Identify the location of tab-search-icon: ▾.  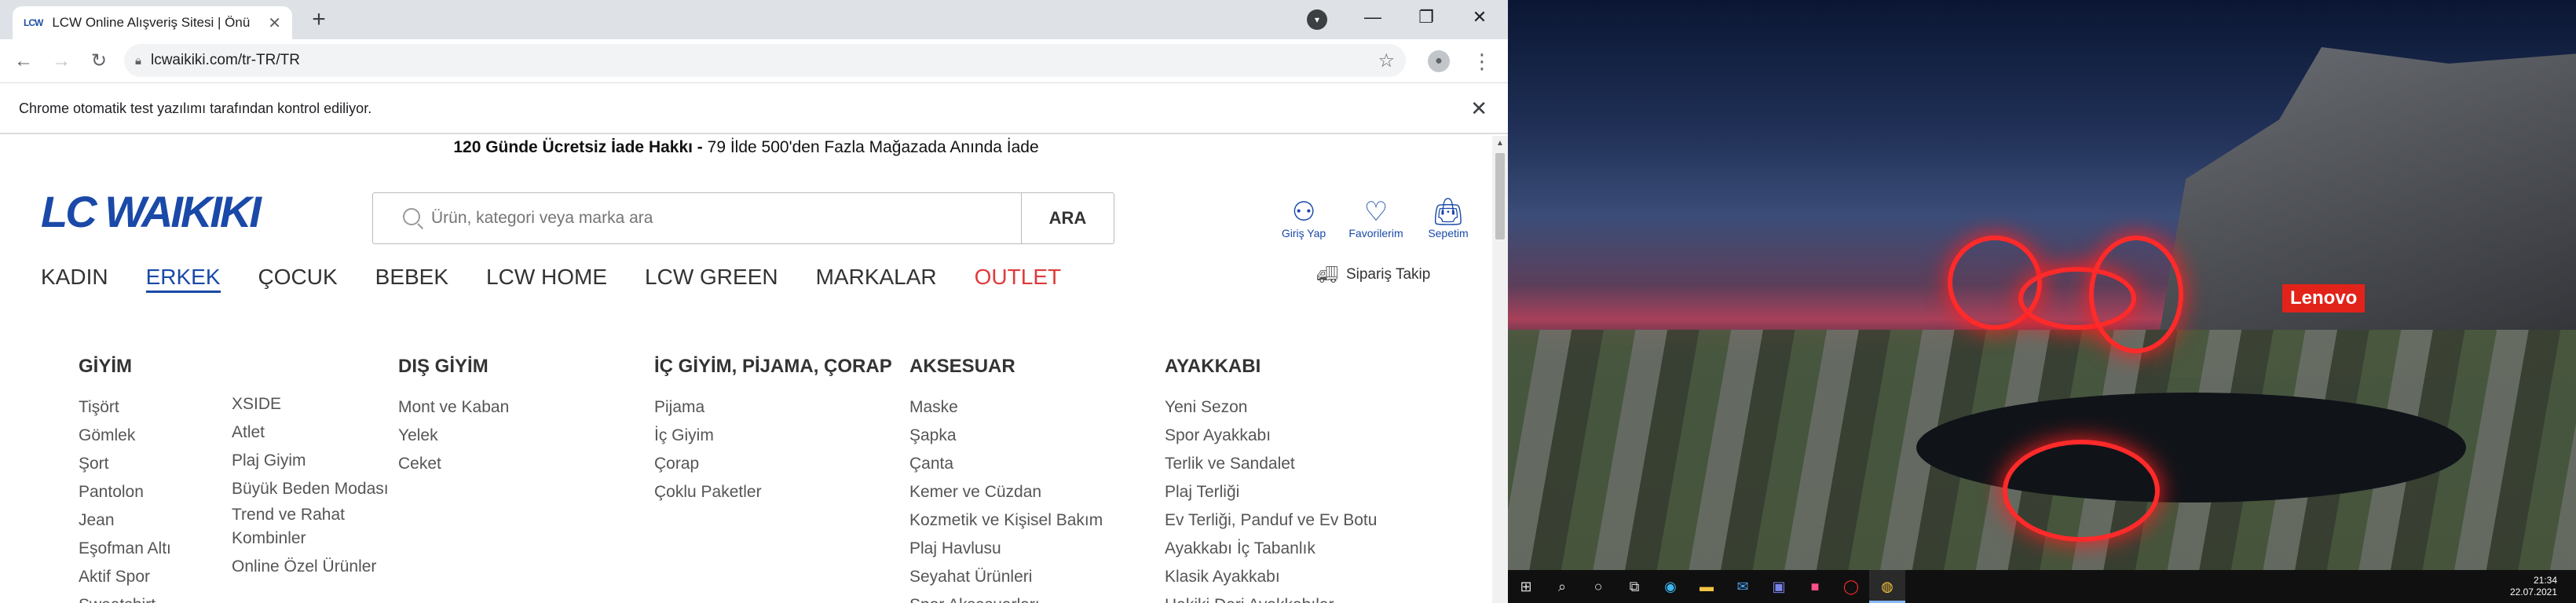
(1317, 19).